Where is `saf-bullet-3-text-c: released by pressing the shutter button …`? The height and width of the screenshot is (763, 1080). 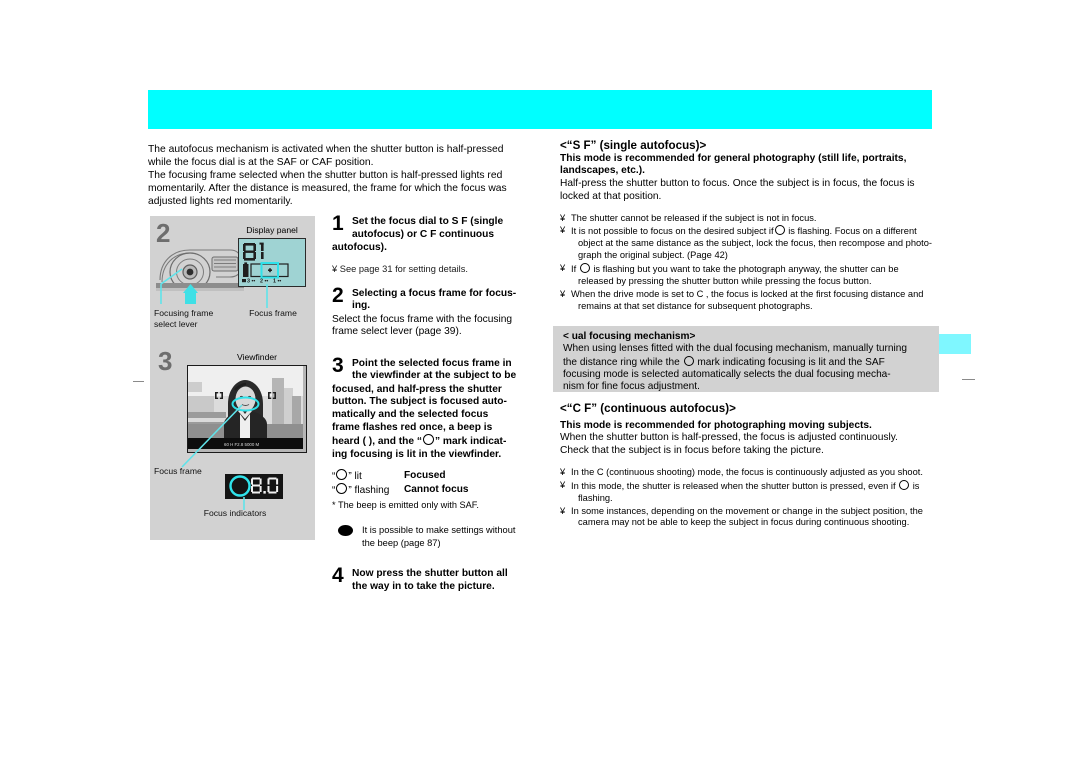 saf-bullet-3-text-c: released by pressing the shutter button … is located at coordinates (725, 281).